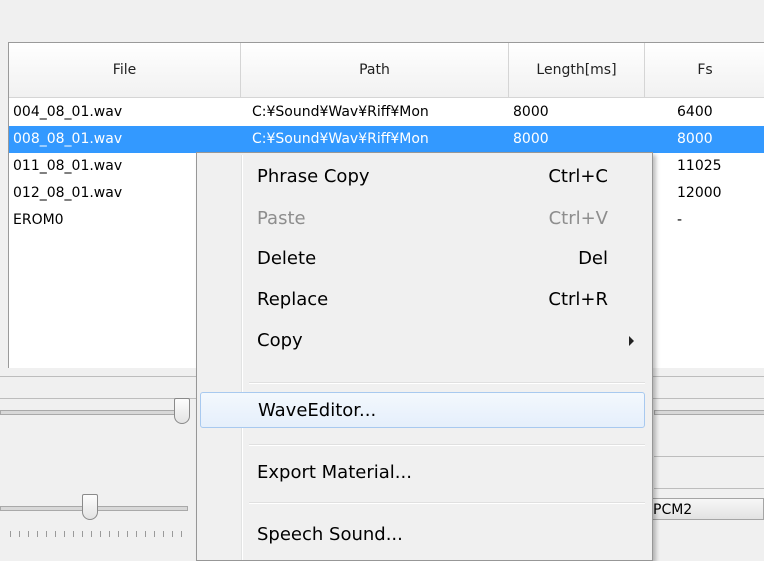 This screenshot has width=764, height=561. What do you see at coordinates (281, 218) in the screenshot?
I see `menu-item-label: Paste` at bounding box center [281, 218].